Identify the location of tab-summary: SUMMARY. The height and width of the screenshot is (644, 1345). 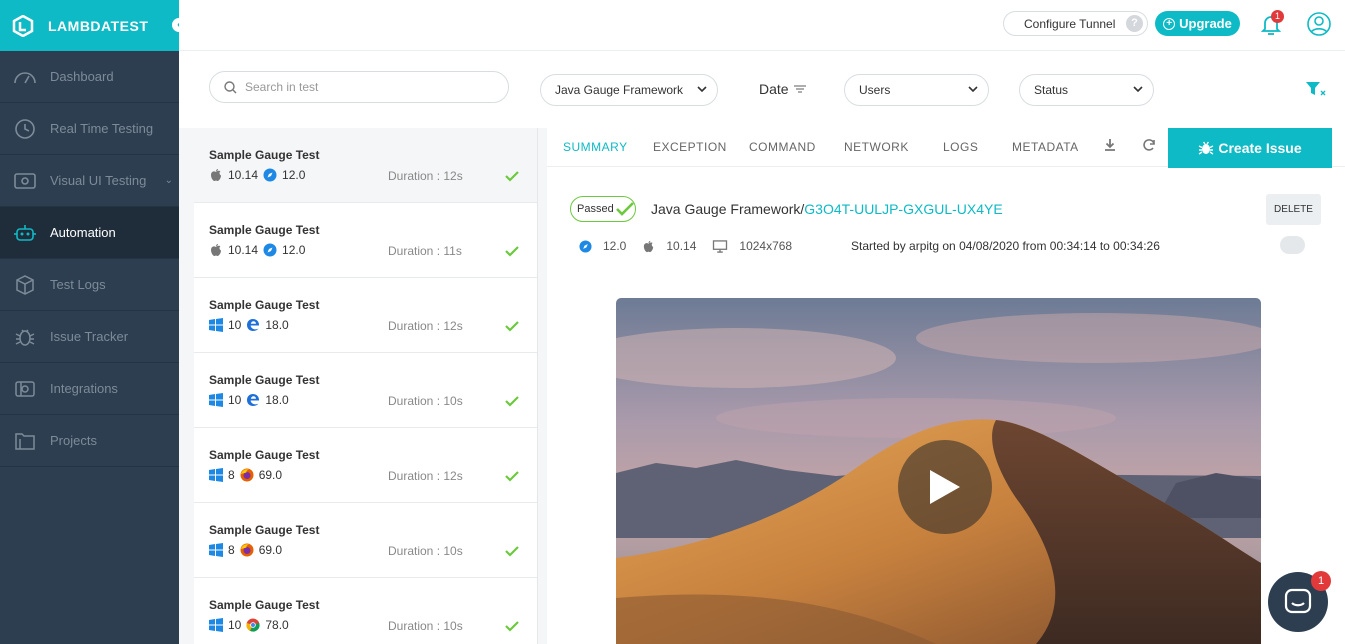
(595, 147).